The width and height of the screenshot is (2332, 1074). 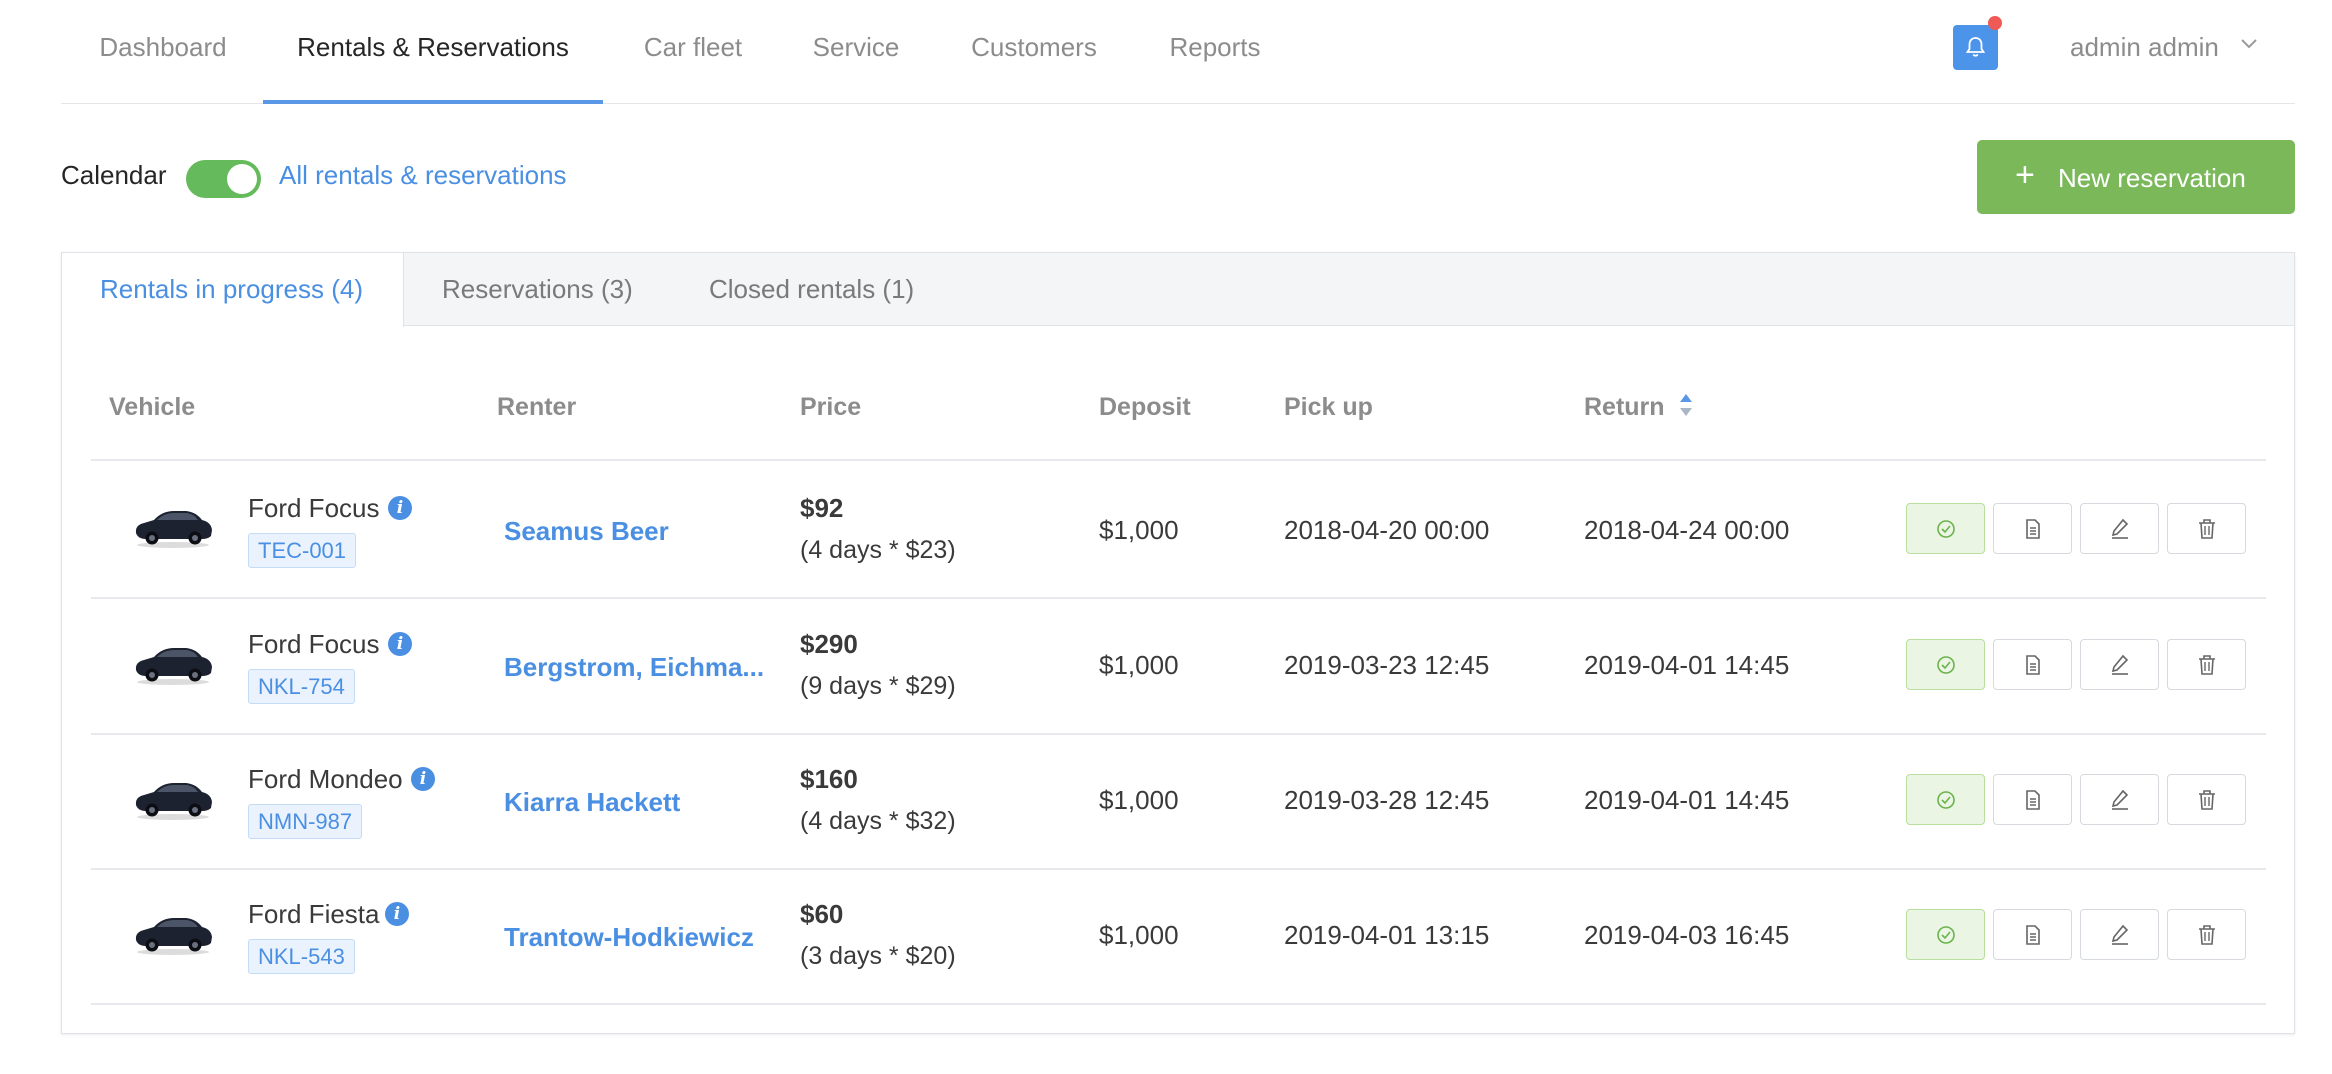 I want to click on nav-car-fleet: Car fleet, so click(x=693, y=51).